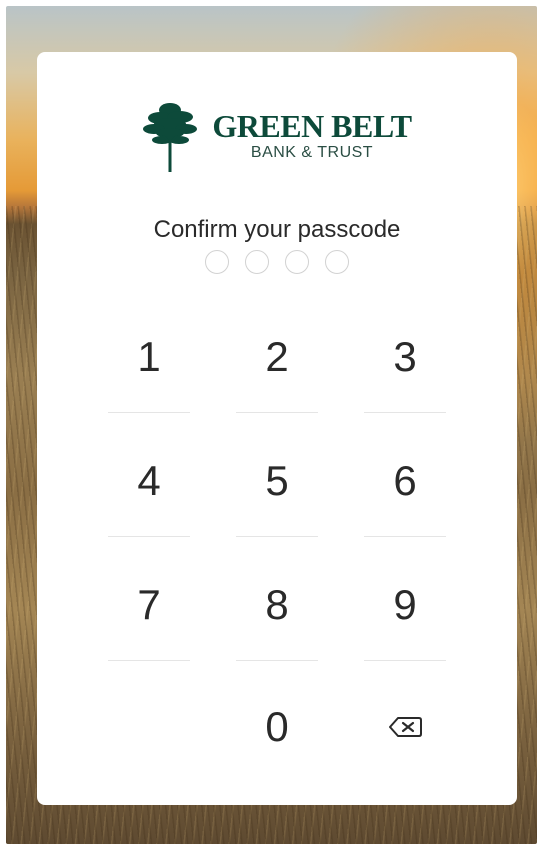  I want to click on key-0: 0, so click(277, 727).